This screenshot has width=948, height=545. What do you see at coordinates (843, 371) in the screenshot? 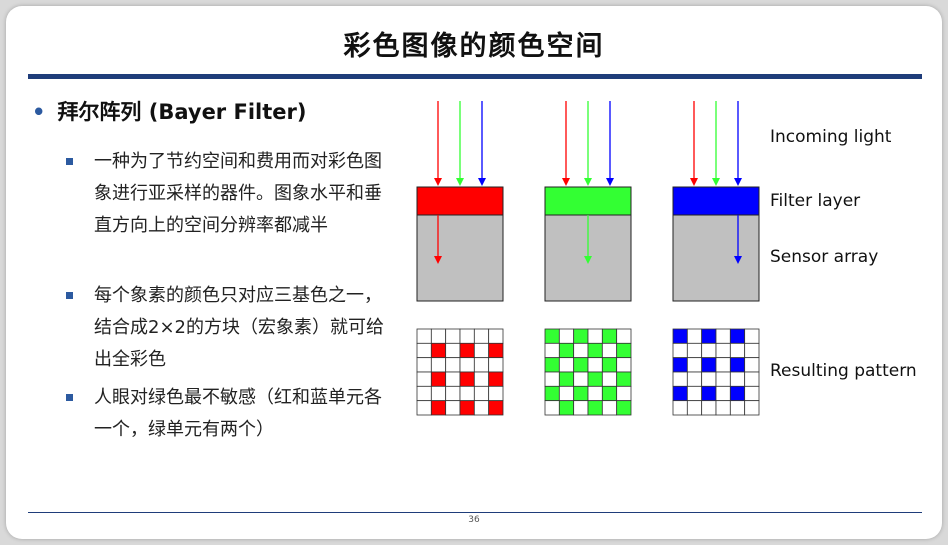
I see `label-resulting-pattern: Resulting pattern` at bounding box center [843, 371].